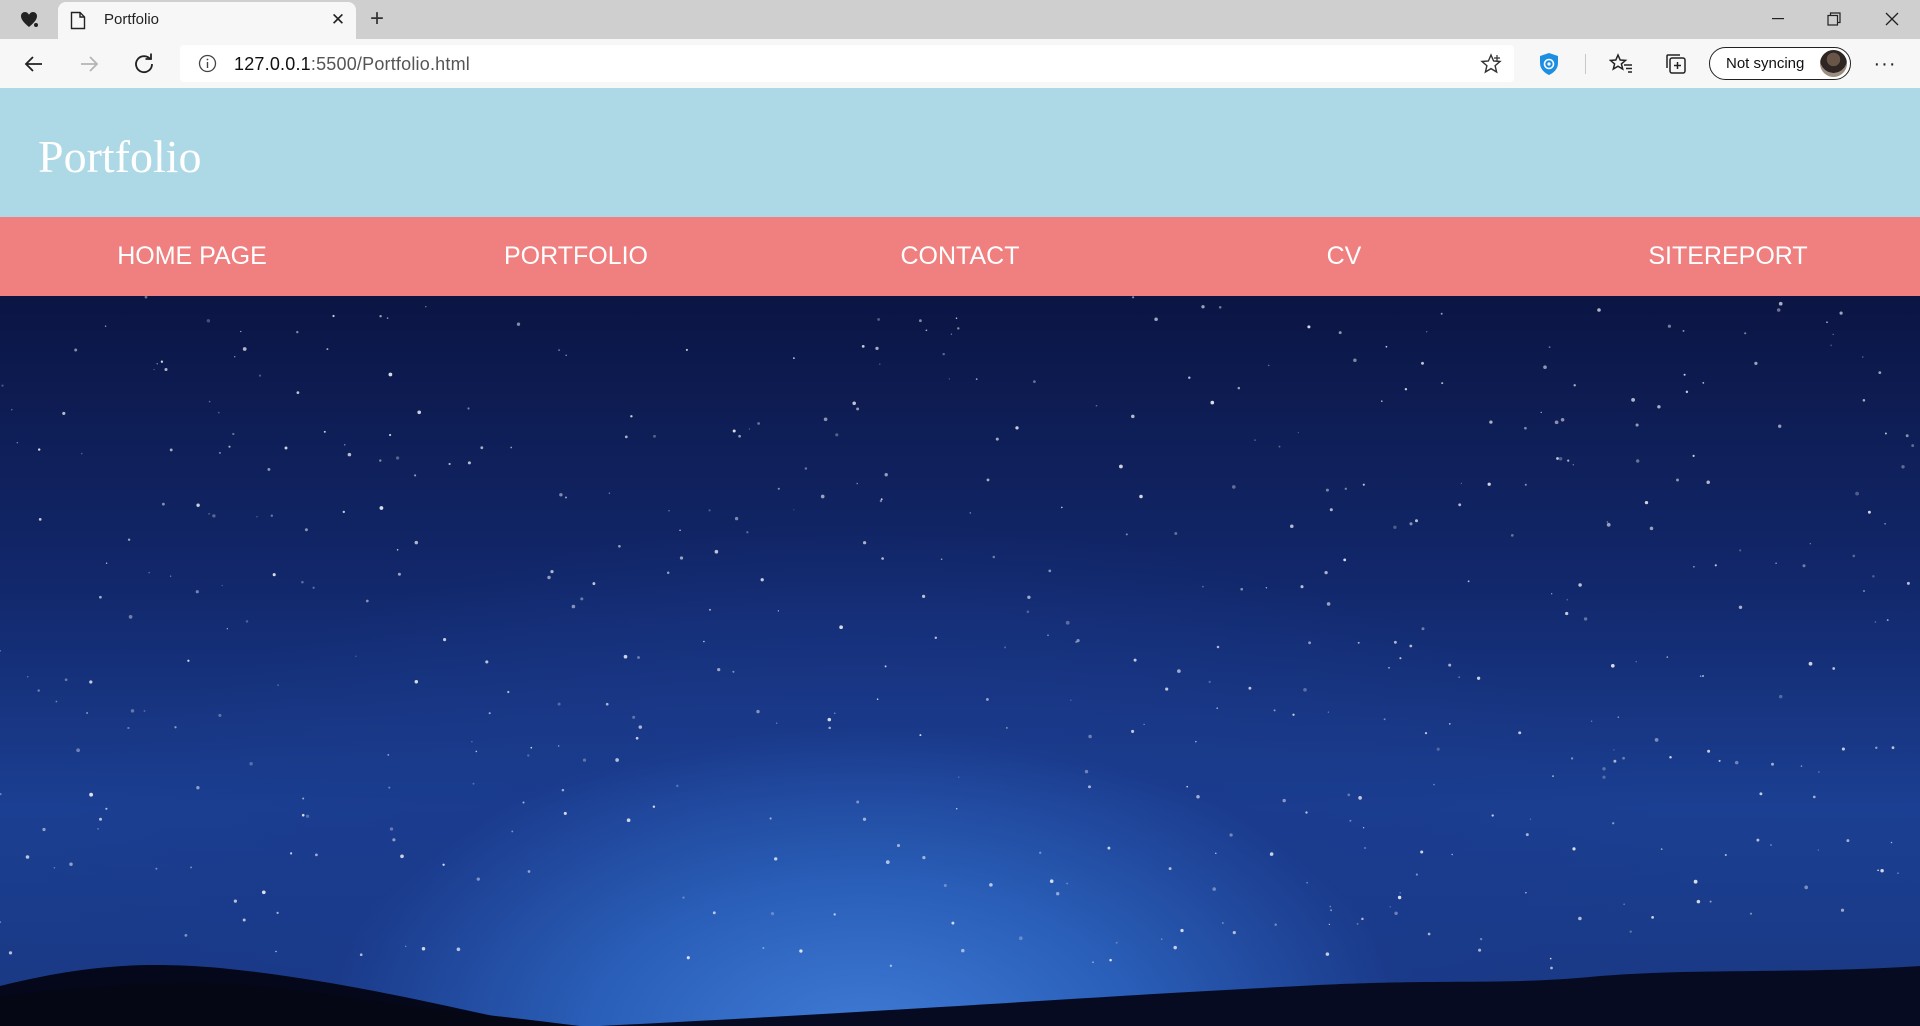 This screenshot has width=1920, height=1026. I want to click on nav-link-home-page: HOME PAGE, so click(192, 256).